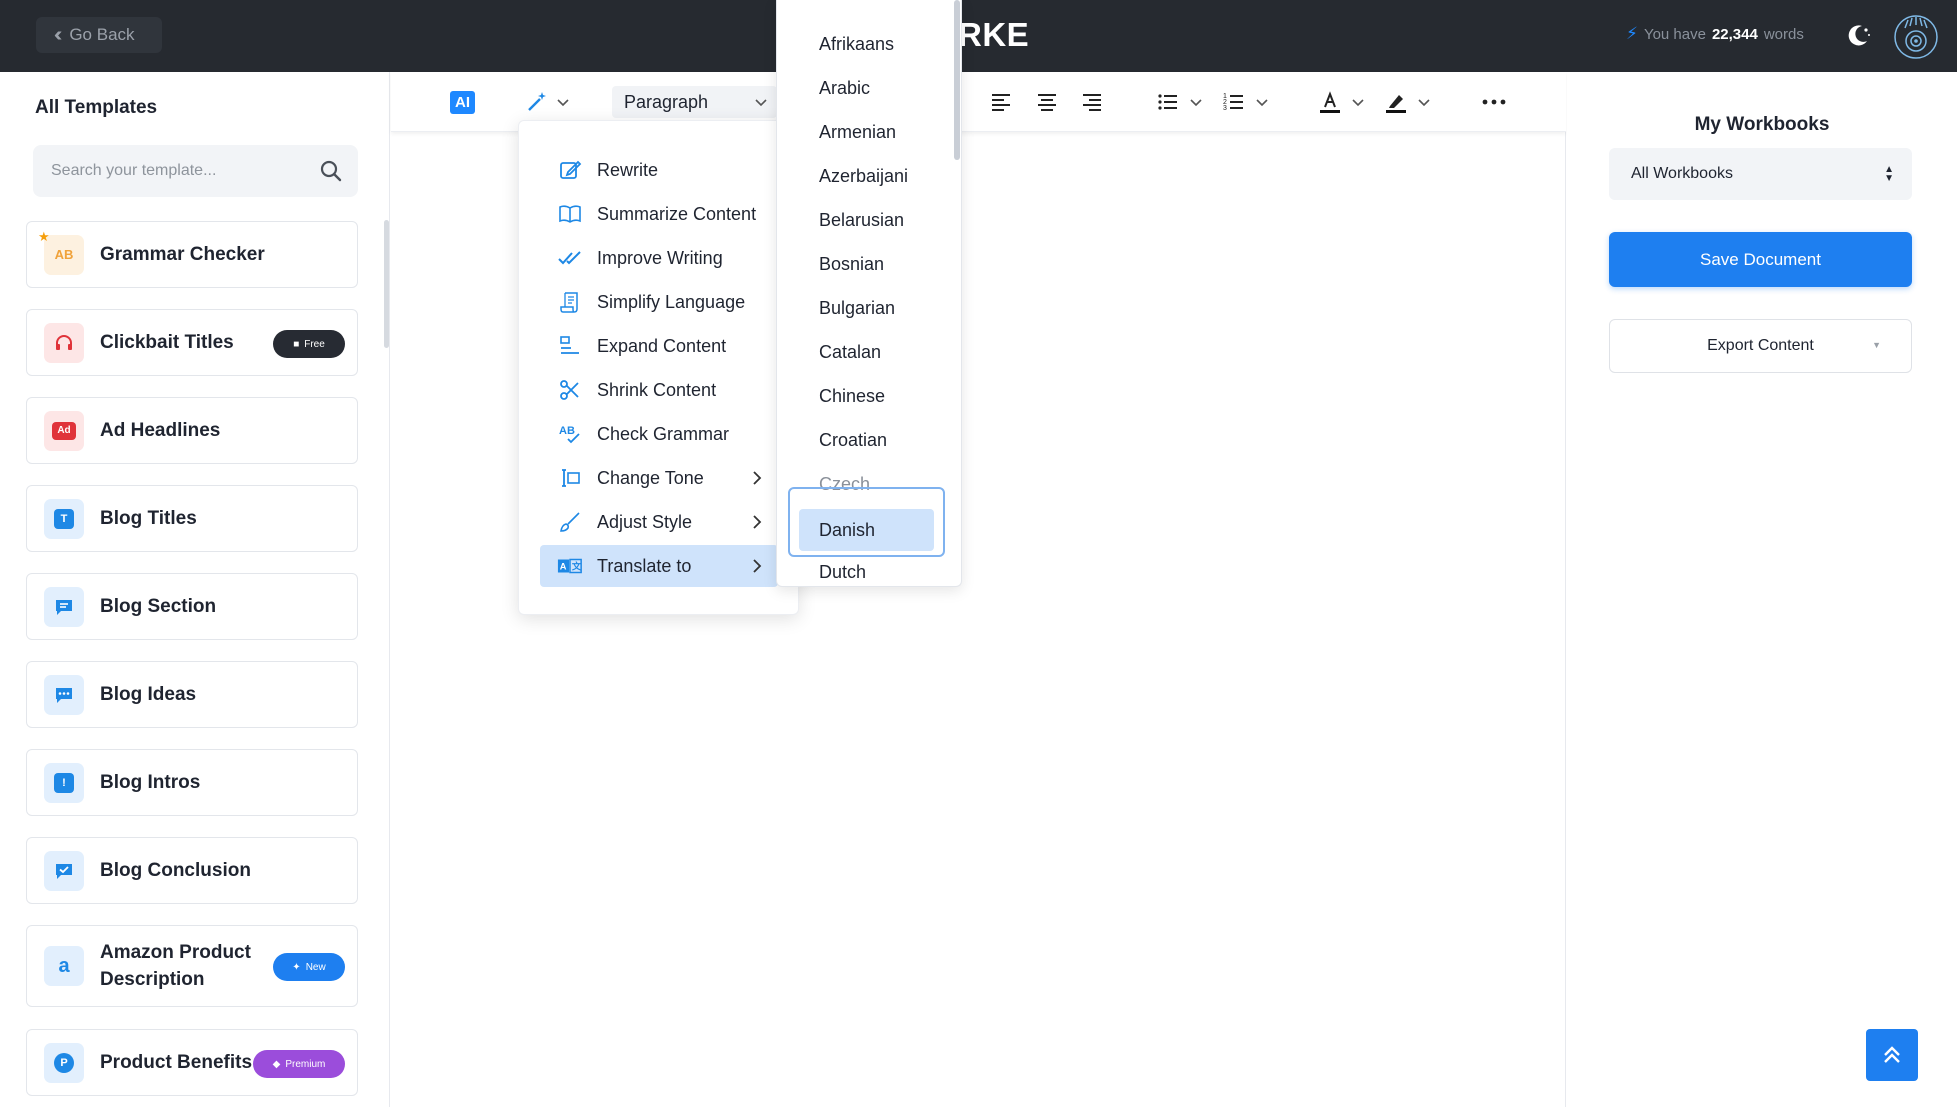 This screenshot has width=1957, height=1107. Describe the element at coordinates (567, 431) in the screenshot. I see `svg-text: AB` at that location.